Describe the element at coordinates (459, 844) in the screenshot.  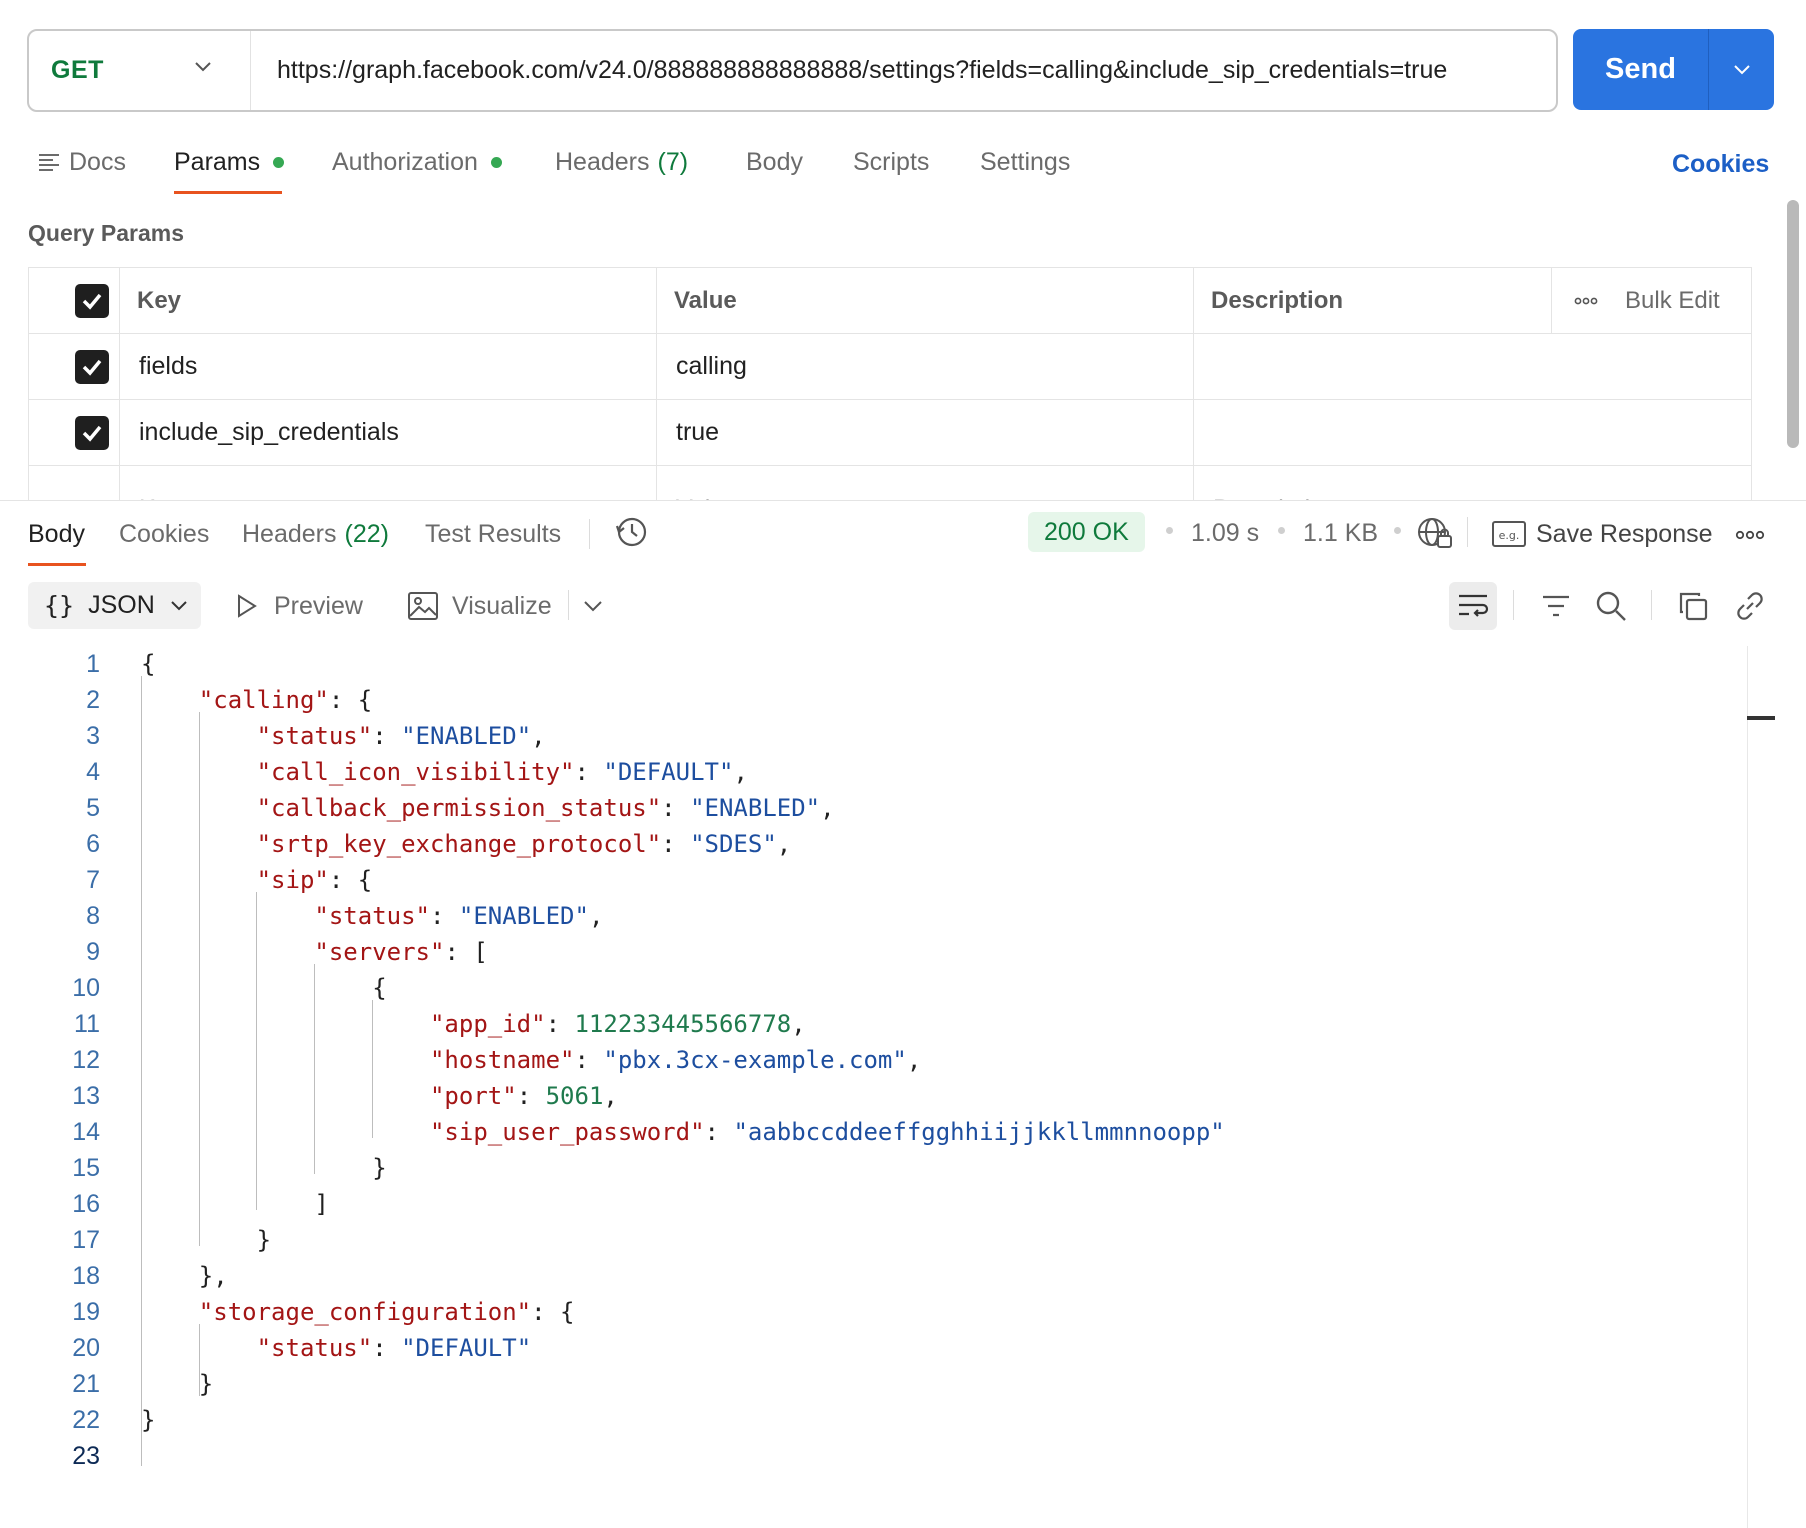
I see `json-key: "srtp_key_exchange_protocol"` at that location.